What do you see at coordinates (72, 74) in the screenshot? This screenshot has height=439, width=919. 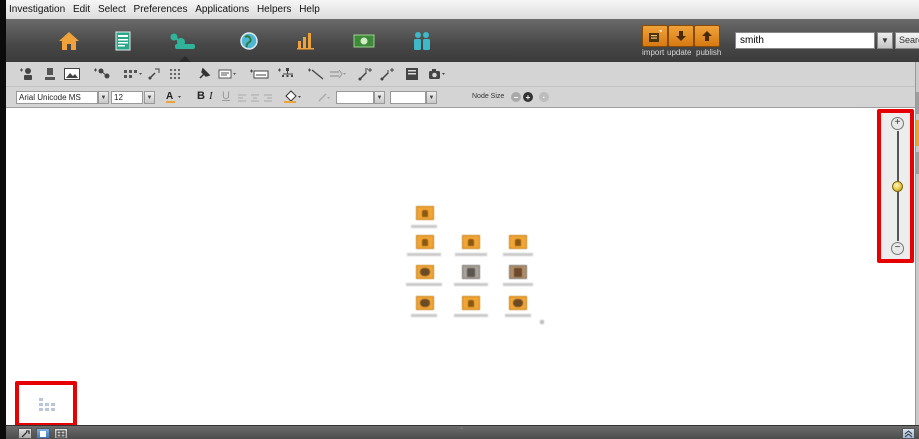 I see `add-image-icon` at bounding box center [72, 74].